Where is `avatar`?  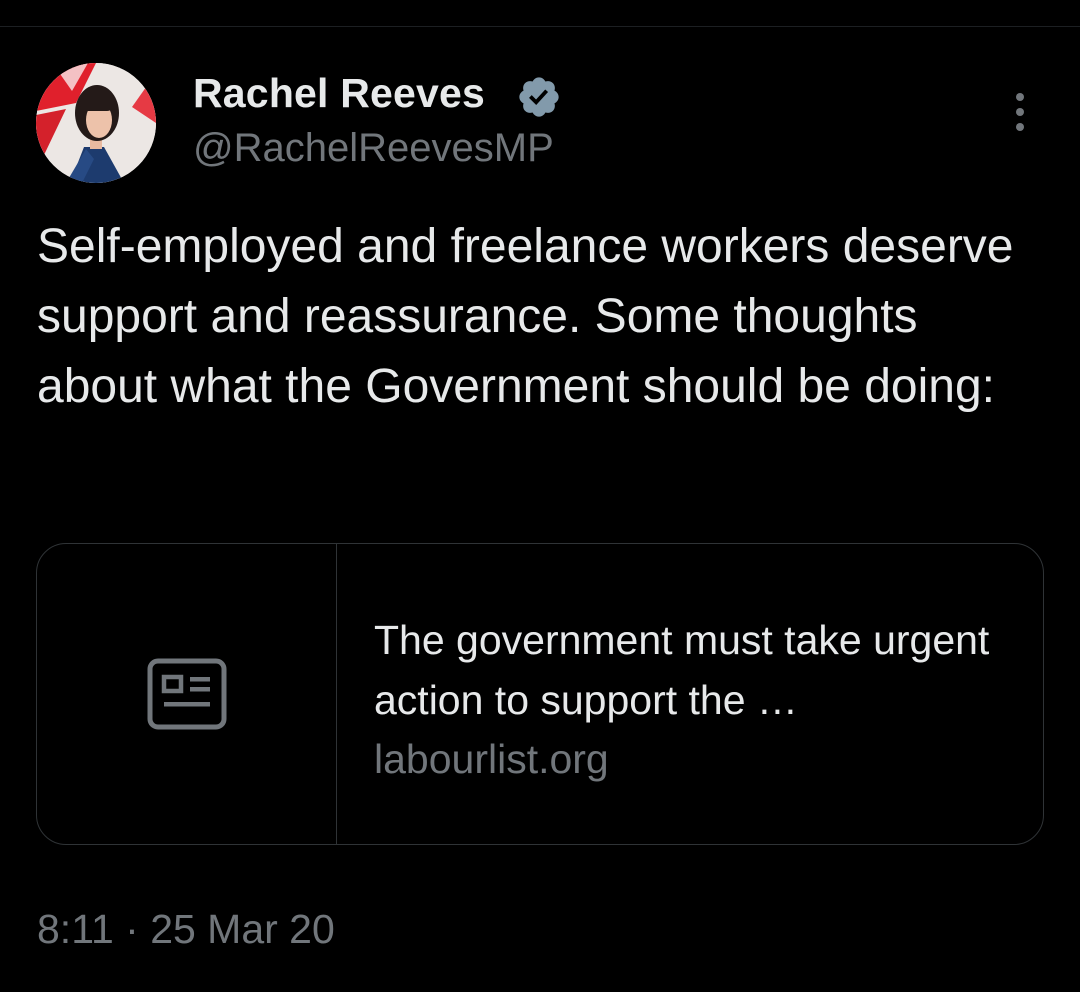
avatar is located at coordinates (96, 123).